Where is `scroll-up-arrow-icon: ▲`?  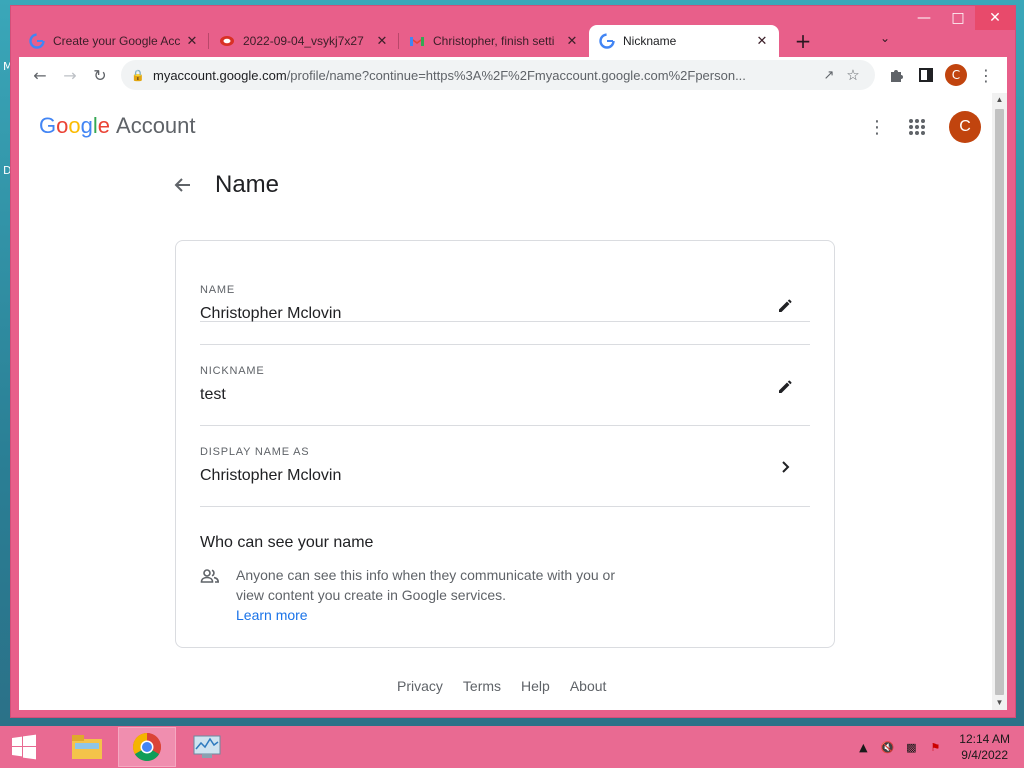 scroll-up-arrow-icon: ▲ is located at coordinates (999, 100).